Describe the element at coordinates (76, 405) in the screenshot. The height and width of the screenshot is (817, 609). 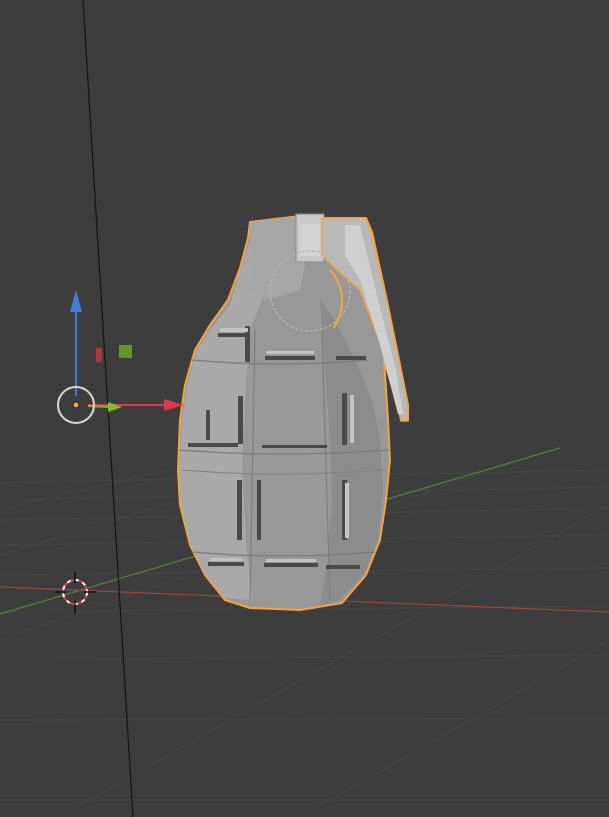
I see `object-origin` at that location.